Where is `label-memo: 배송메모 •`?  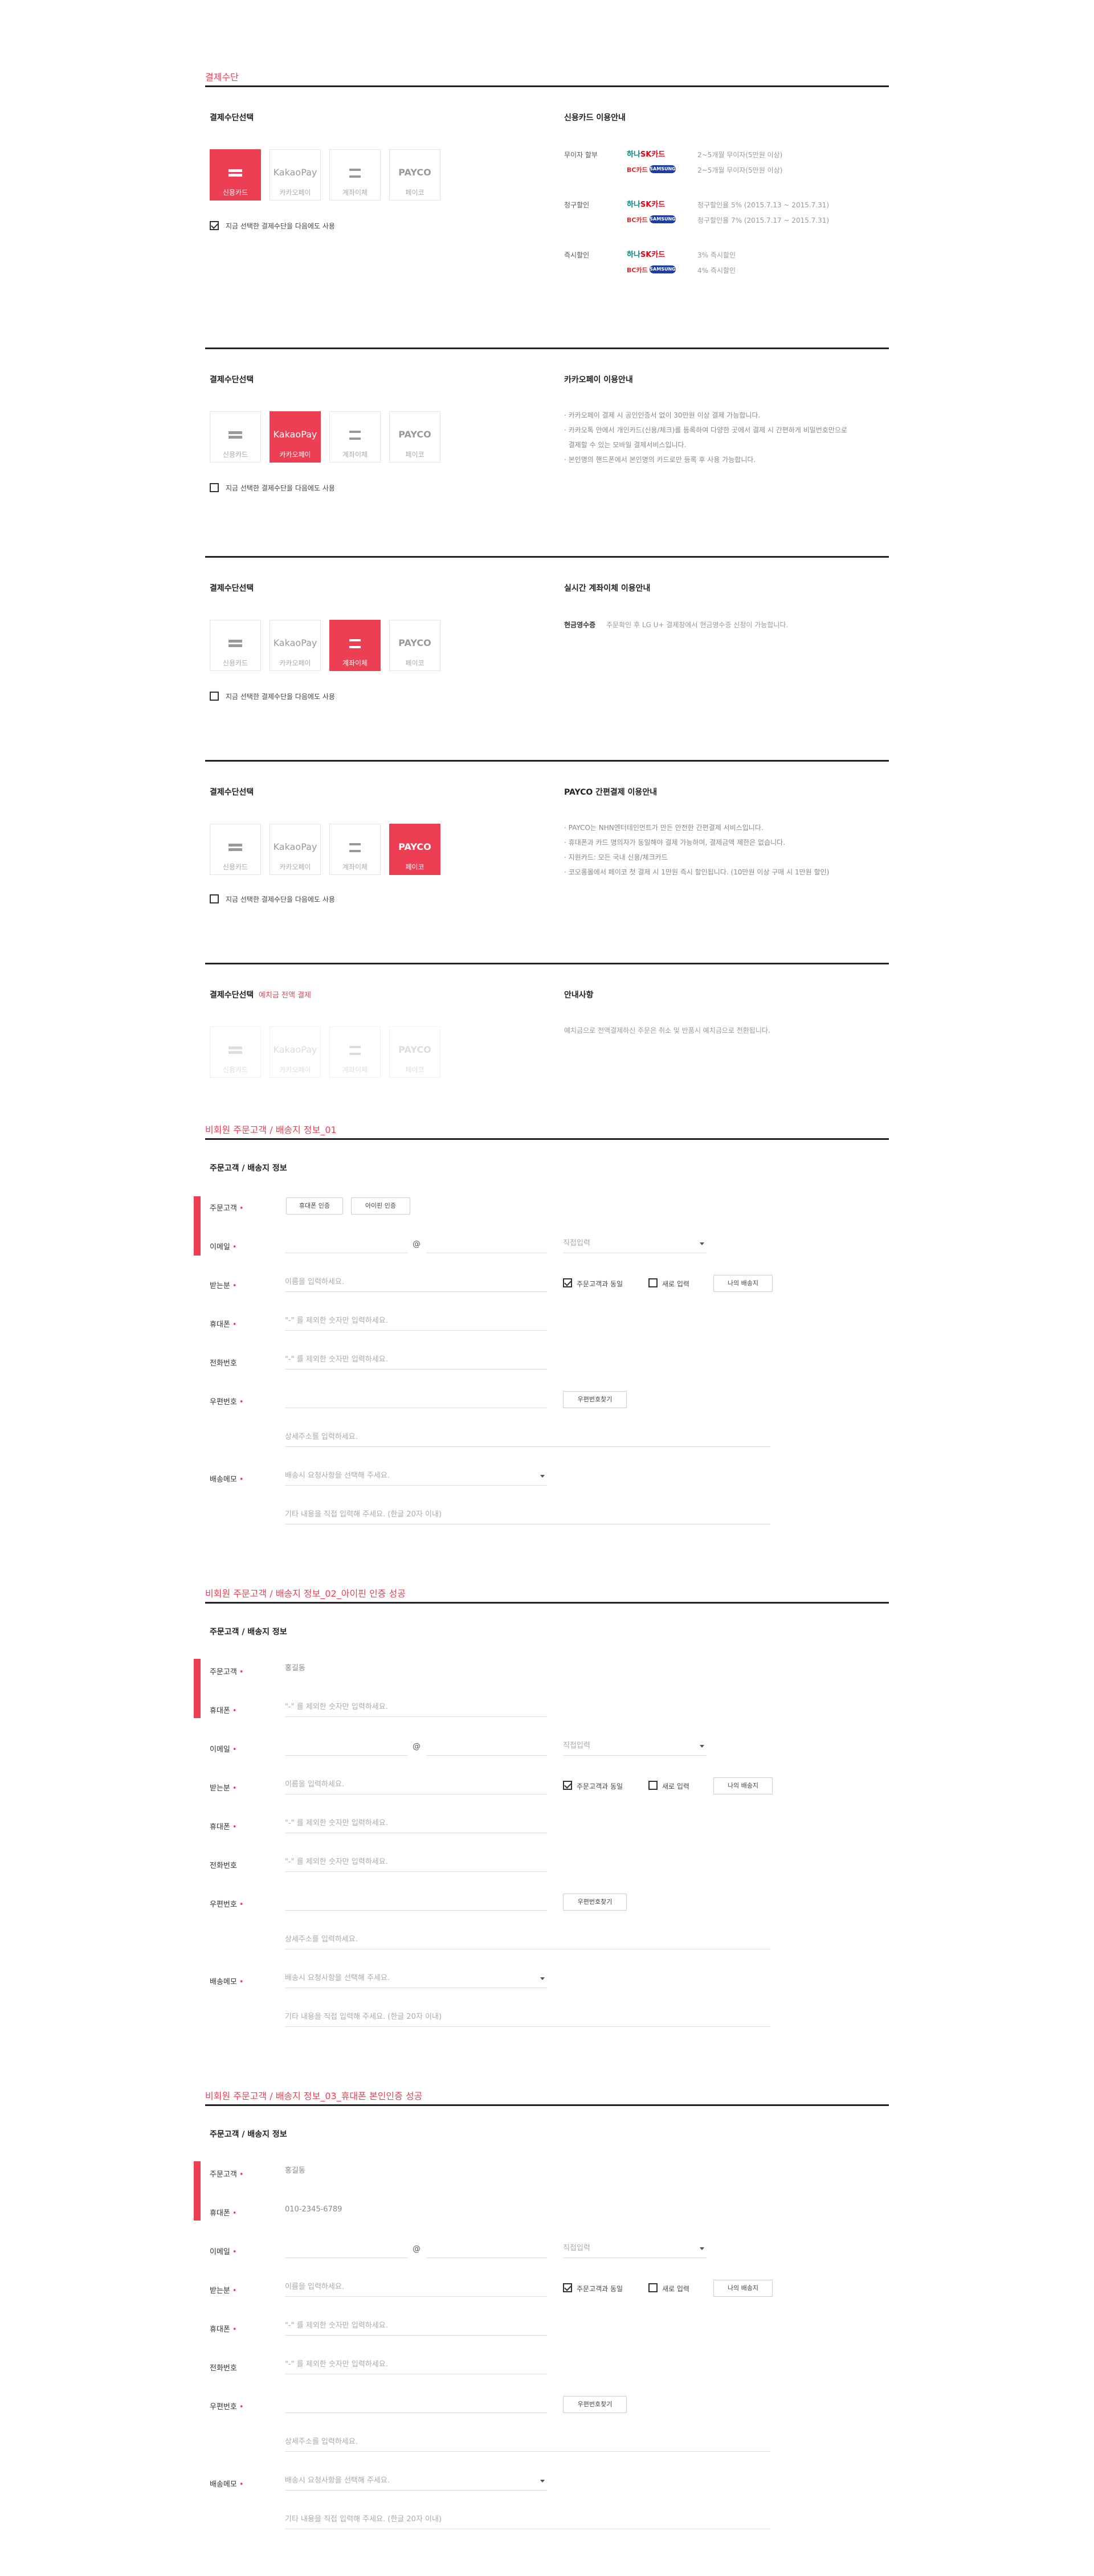
label-memo: 배송메모 • is located at coordinates (227, 2484).